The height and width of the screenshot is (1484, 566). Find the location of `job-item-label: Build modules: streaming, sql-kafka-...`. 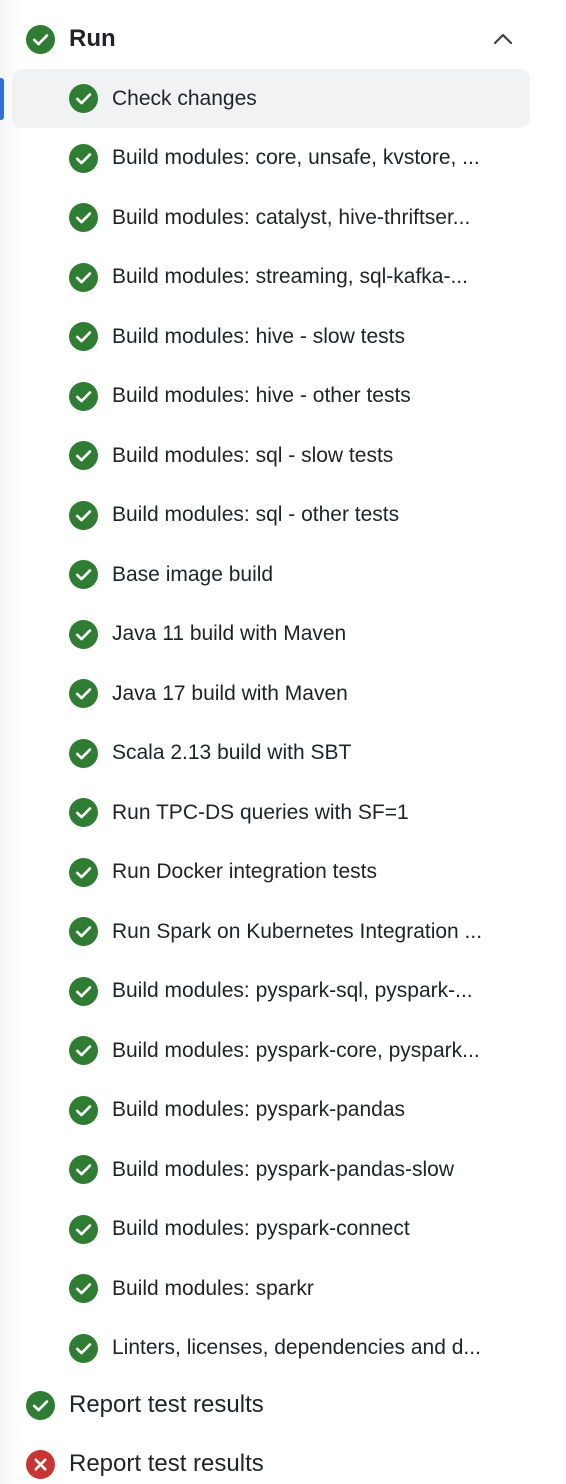

job-item-label: Build modules: streaming, sql-kafka-... is located at coordinates (290, 276).